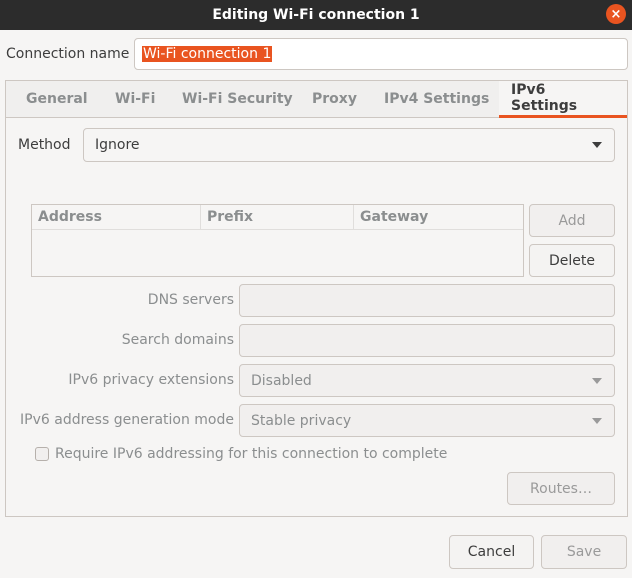 This screenshot has width=632, height=578. Describe the element at coordinates (427, 380) in the screenshot. I see `privacy-extensions-dropdown: Disabled` at that location.